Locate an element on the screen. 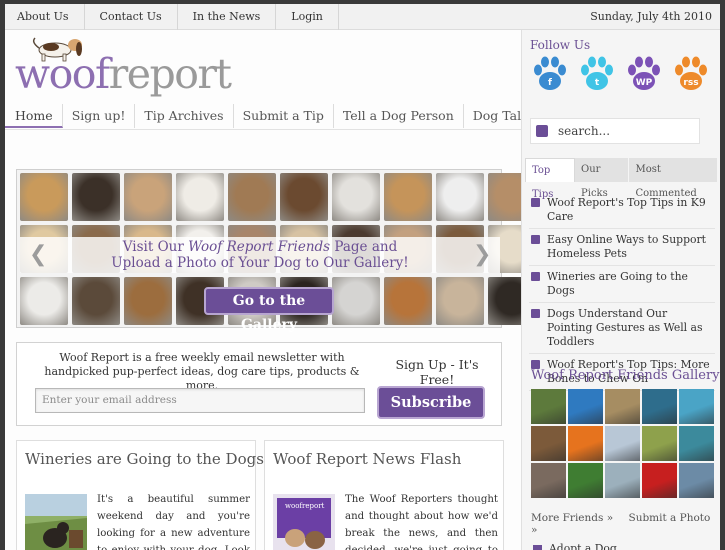 The height and width of the screenshot is (550, 725). search-icon is located at coordinates (542, 131).